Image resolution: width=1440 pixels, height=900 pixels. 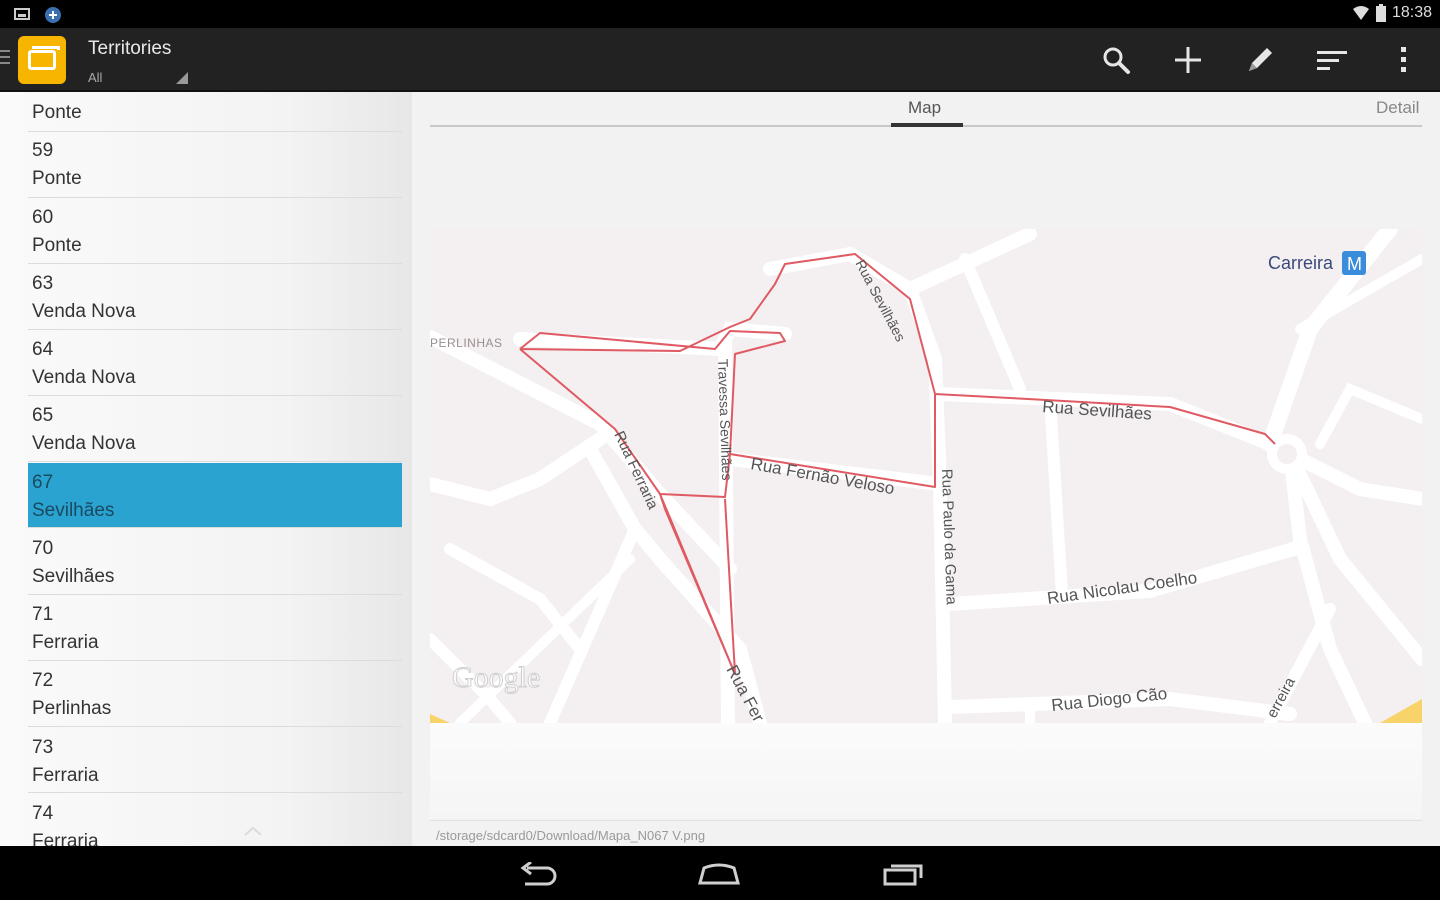 What do you see at coordinates (1380, 13) in the screenshot?
I see `battery-icon` at bounding box center [1380, 13].